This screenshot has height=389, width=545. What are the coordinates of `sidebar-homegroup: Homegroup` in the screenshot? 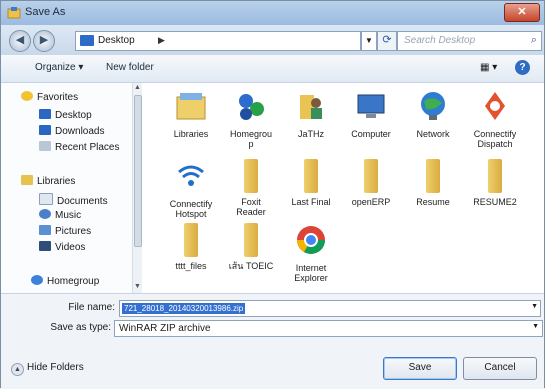 It's located at (65, 281).